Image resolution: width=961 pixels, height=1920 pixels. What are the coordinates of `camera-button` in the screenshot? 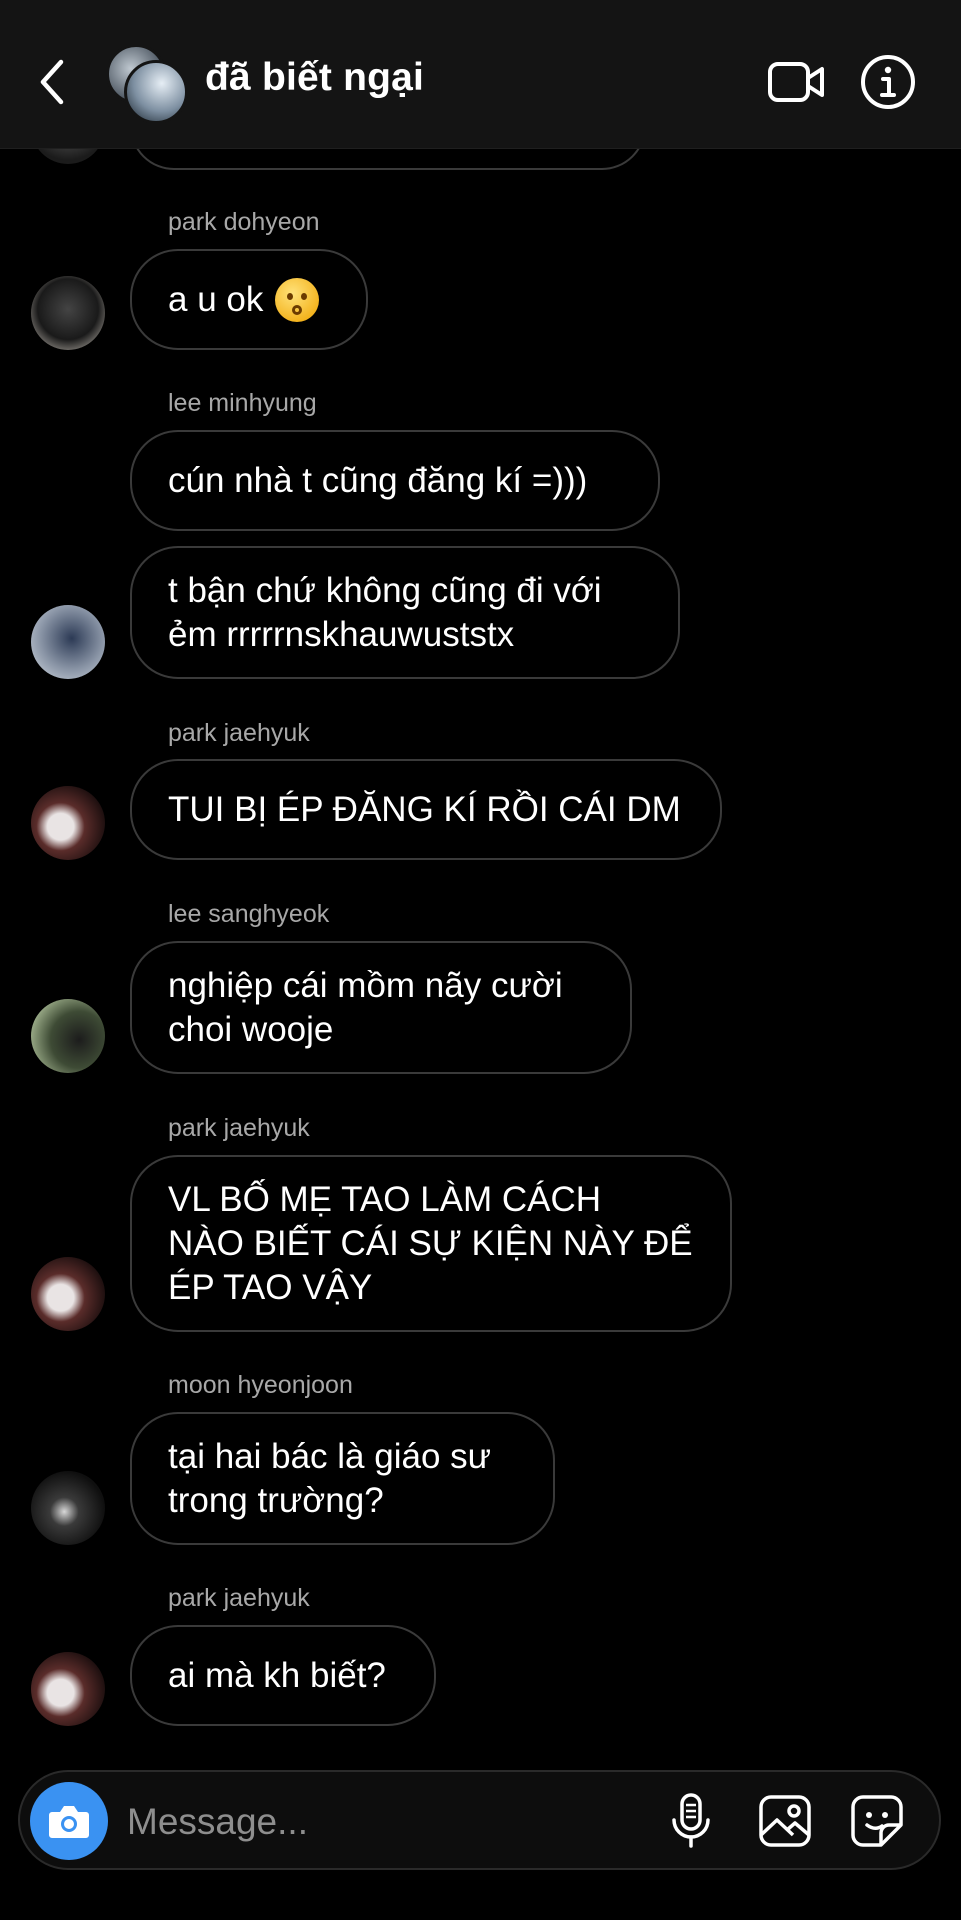 It's located at (69, 1821).